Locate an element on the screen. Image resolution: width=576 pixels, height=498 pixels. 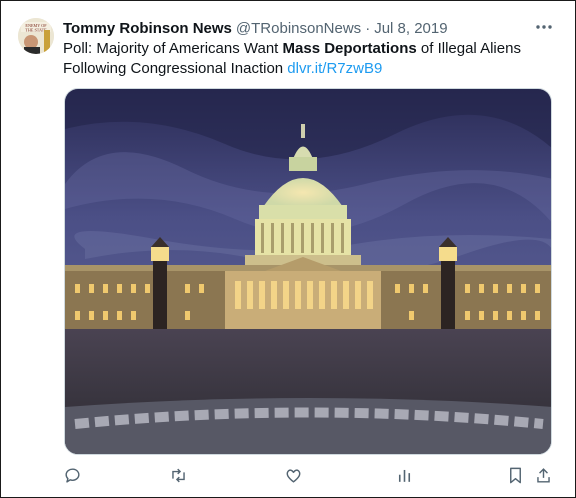
reply-button is located at coordinates (72, 475).